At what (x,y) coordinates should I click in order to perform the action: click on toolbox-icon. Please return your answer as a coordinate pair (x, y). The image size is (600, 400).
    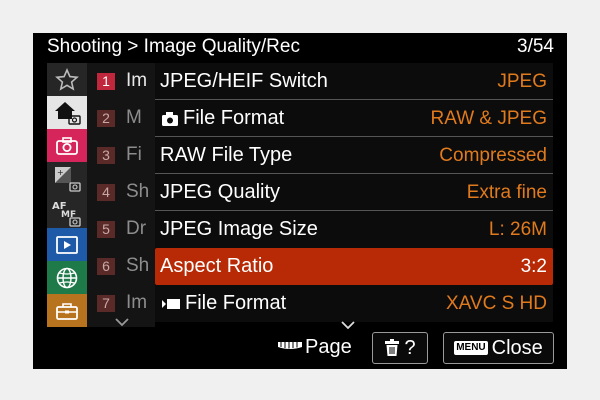
    Looking at the image, I should click on (67, 310).